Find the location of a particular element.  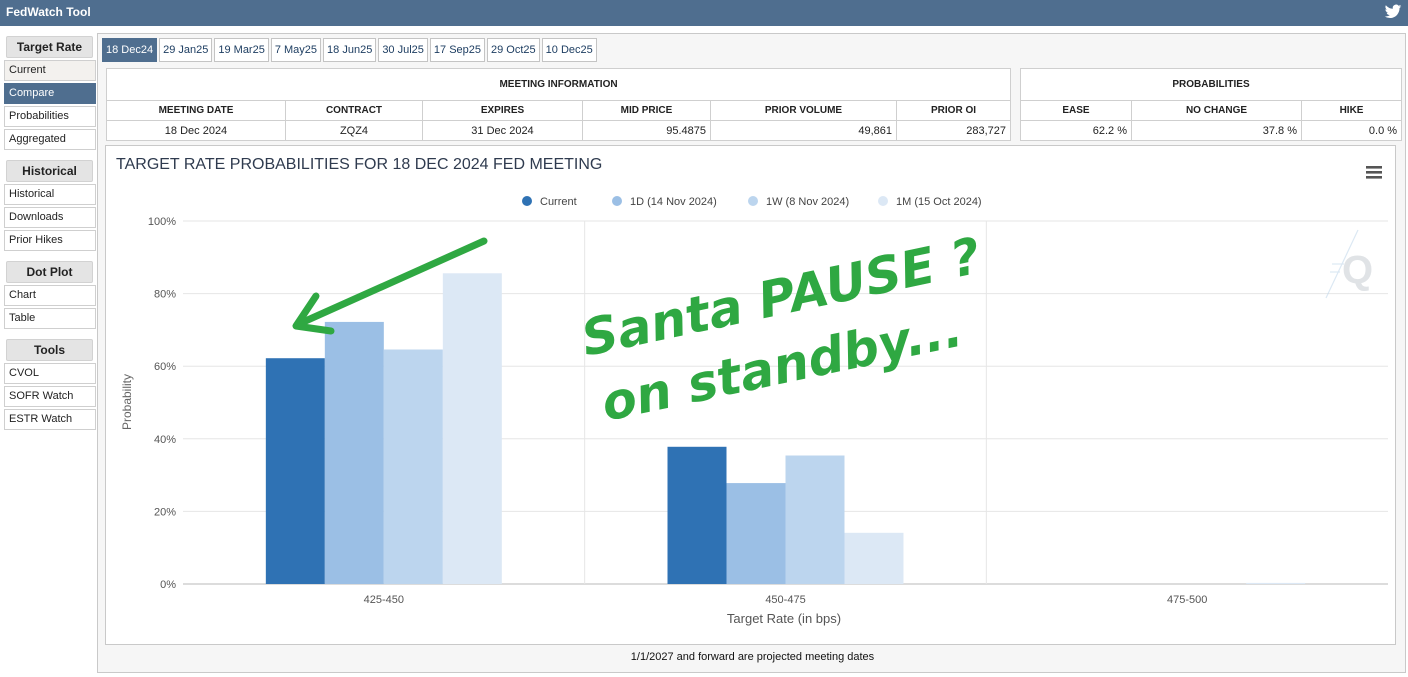

sidebar-item-estr-watch: ESTR Watch is located at coordinates (50, 419).